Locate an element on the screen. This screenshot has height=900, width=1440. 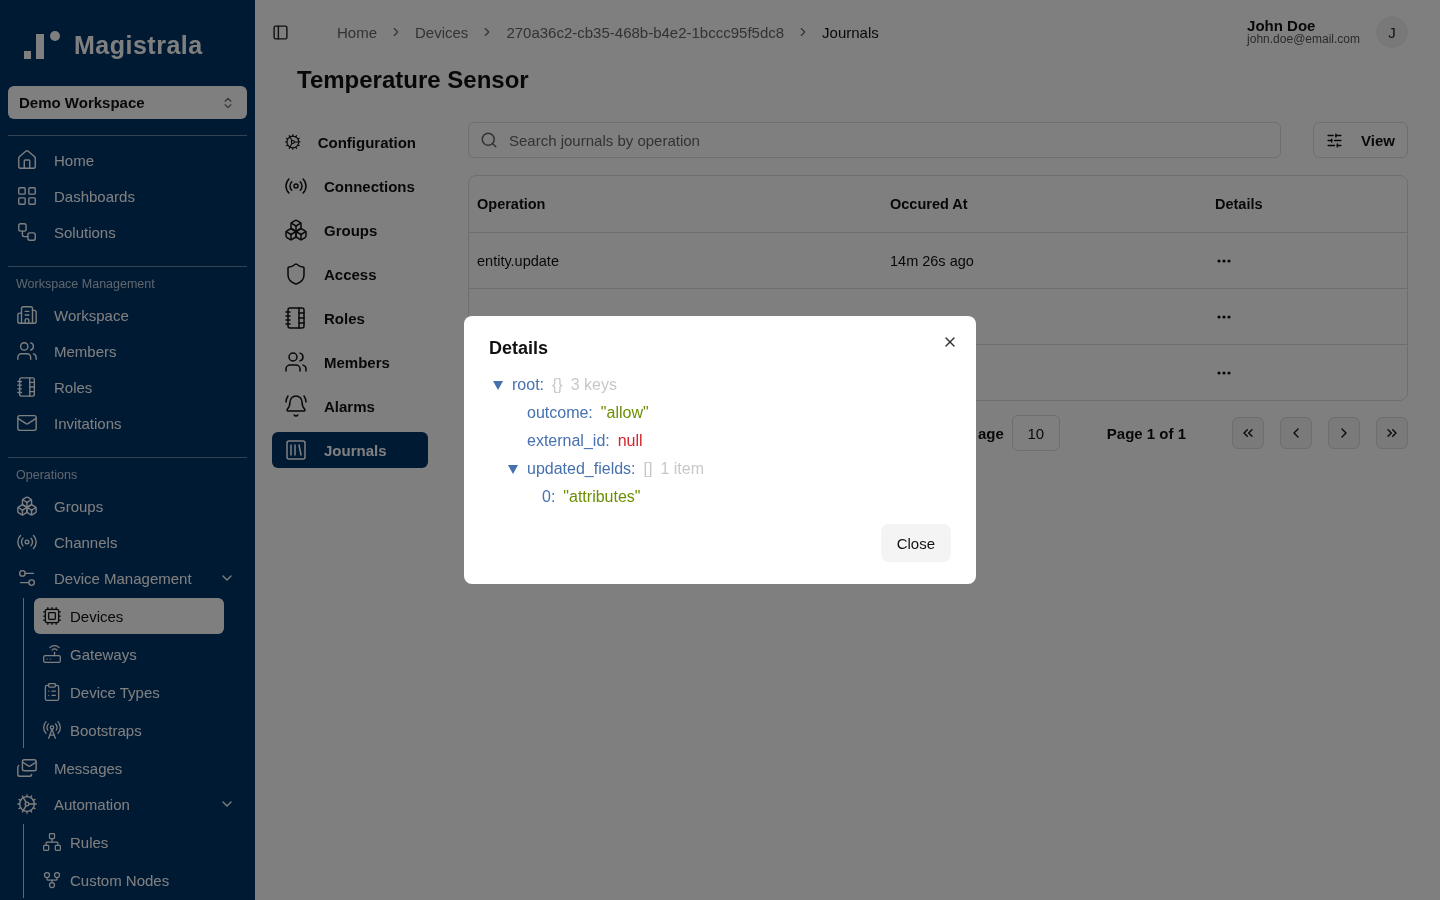
json-value: "attributes" is located at coordinates (602, 497).